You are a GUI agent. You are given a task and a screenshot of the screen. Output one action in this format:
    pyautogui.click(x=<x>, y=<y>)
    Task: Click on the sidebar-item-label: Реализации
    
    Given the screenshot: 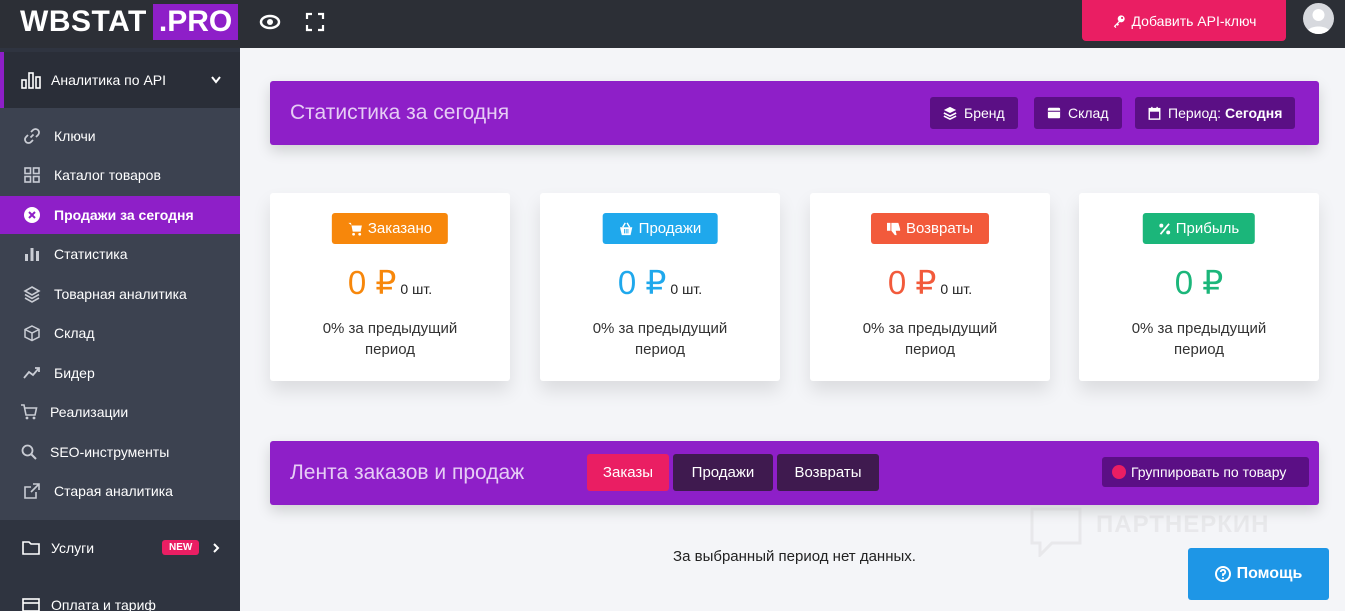 What is the action you would take?
    pyautogui.click(x=89, y=412)
    